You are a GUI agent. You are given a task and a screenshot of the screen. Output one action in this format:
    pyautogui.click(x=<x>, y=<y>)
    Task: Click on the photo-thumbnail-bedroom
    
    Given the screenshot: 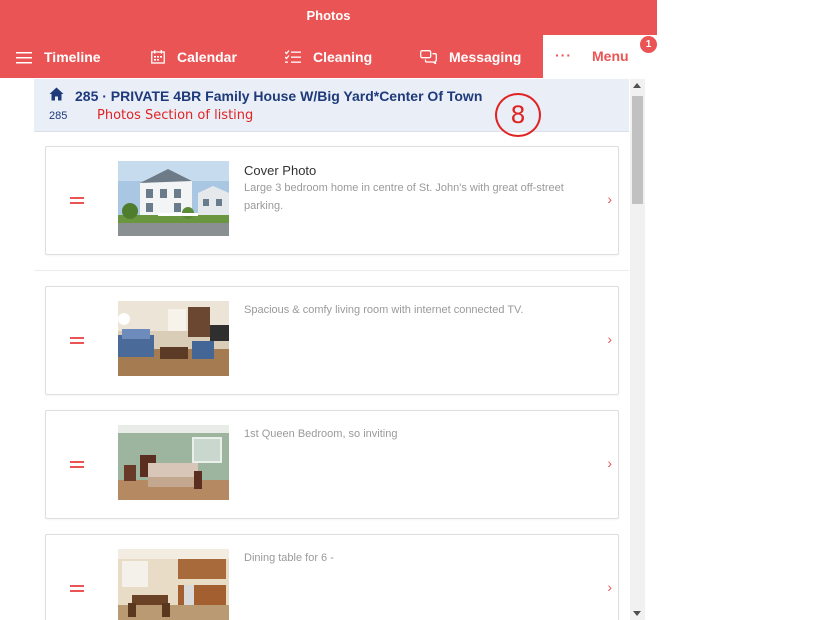 What is the action you would take?
    pyautogui.click(x=173, y=462)
    